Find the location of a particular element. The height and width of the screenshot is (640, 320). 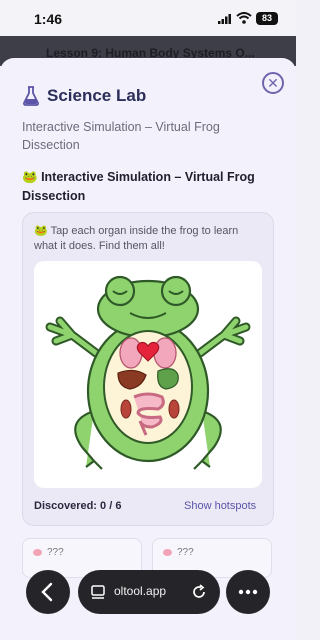

clock: 1:46 is located at coordinates (48, 19).